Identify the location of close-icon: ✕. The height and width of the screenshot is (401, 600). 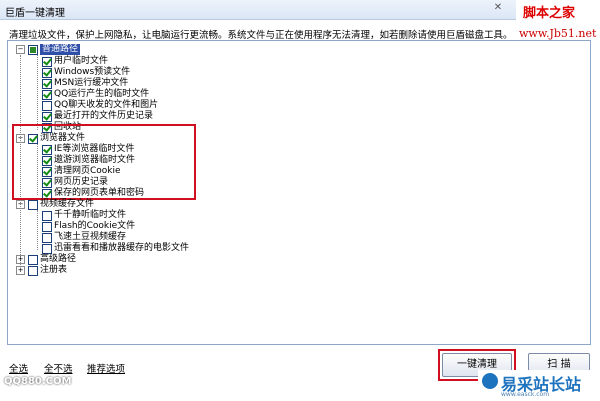
(498, 8).